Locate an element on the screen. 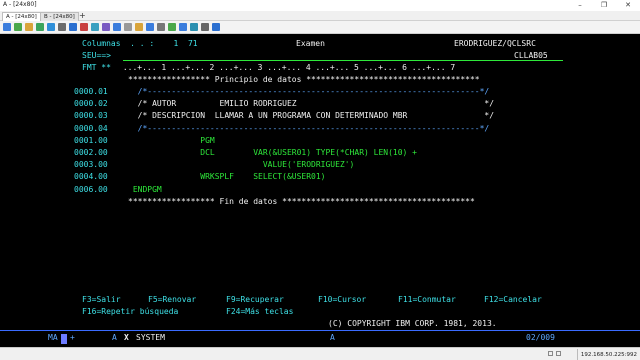  sequence-number: 0003.00 is located at coordinates (91, 165).